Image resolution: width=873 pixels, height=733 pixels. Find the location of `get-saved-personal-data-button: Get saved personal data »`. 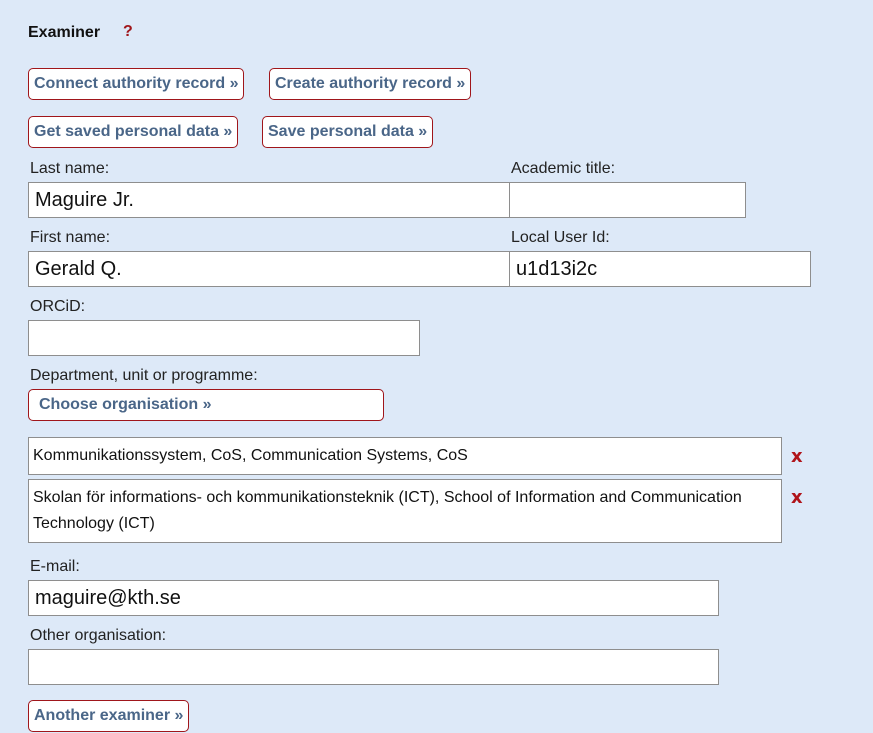

get-saved-personal-data-button: Get saved personal data » is located at coordinates (133, 132).